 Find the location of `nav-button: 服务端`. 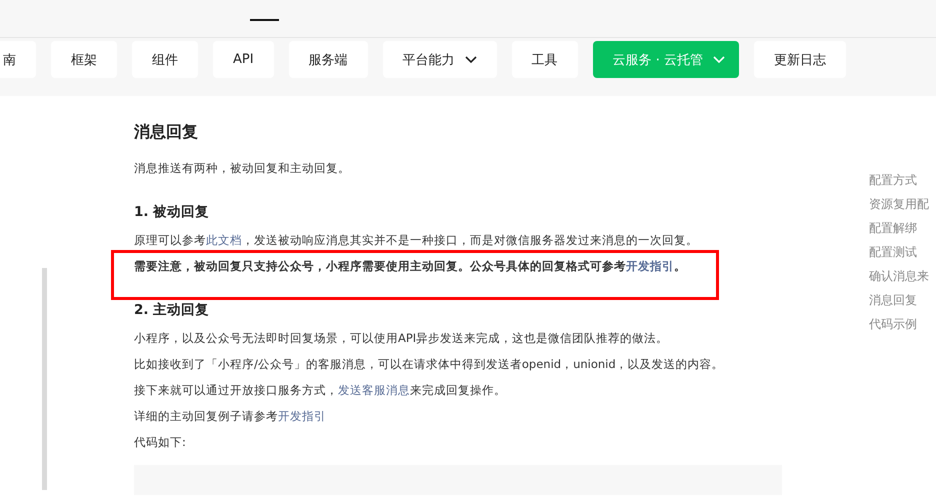

nav-button: 服务端 is located at coordinates (328, 59).